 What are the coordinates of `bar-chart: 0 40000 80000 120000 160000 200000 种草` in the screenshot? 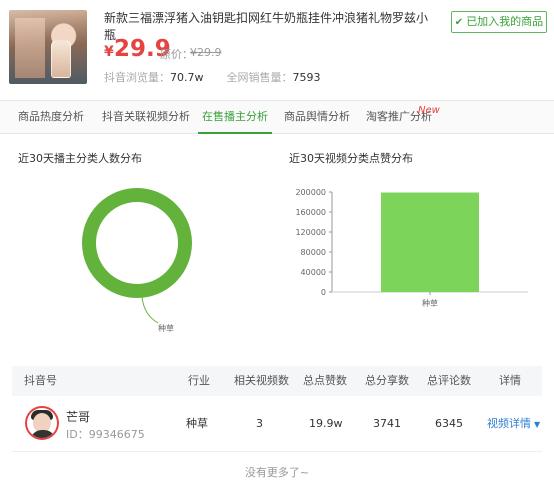 It's located at (411, 248).